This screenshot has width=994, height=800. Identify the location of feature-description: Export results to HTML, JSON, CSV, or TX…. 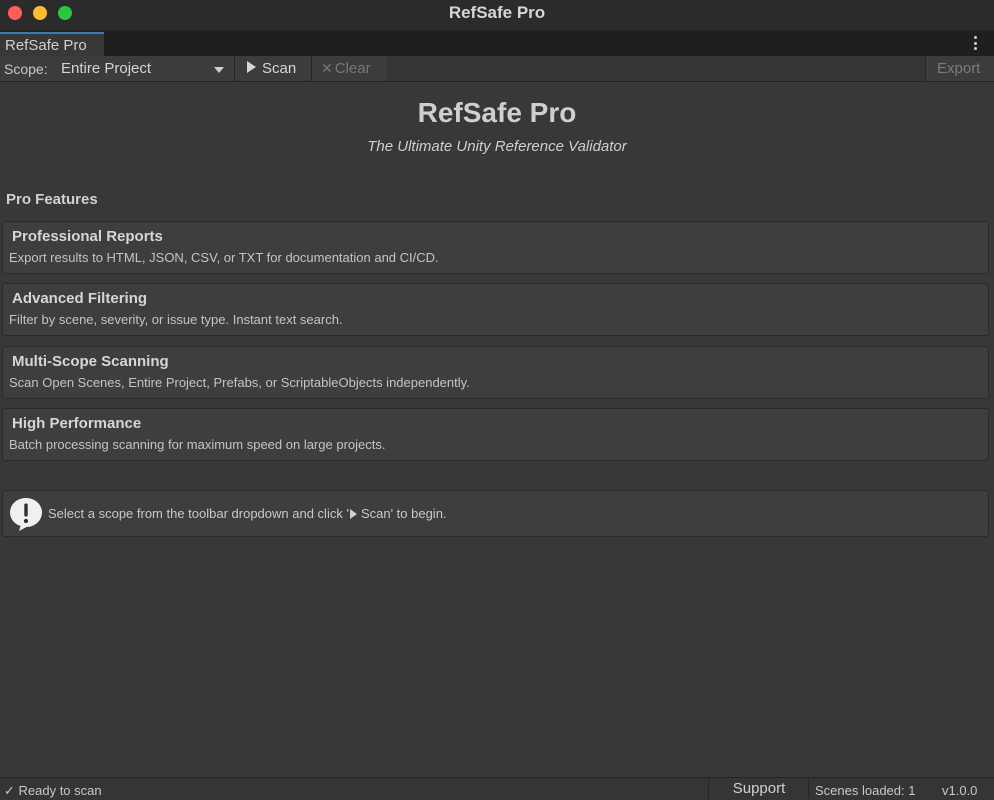
(224, 257).